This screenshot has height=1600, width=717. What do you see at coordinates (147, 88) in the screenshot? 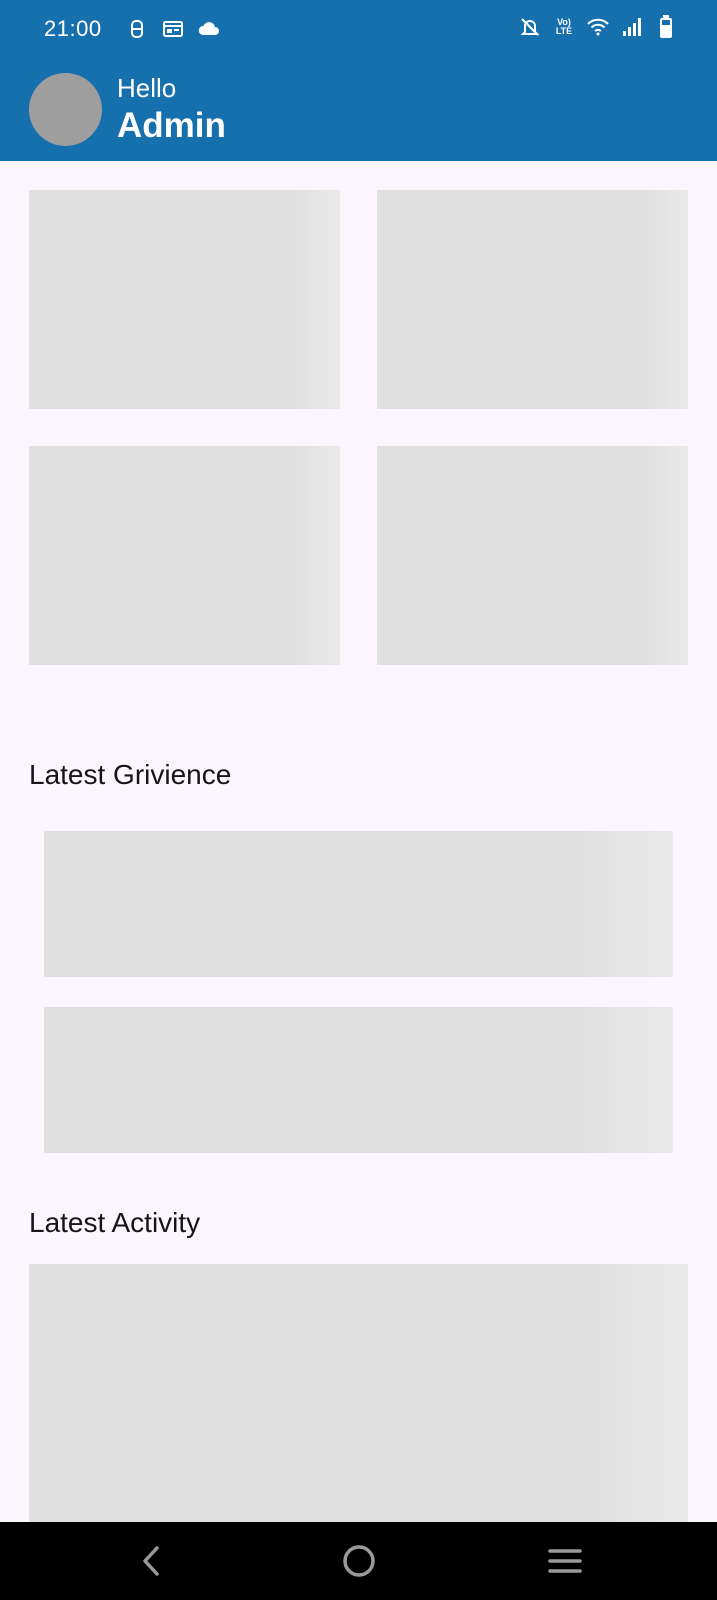
I see `greeting-text: Hello` at bounding box center [147, 88].